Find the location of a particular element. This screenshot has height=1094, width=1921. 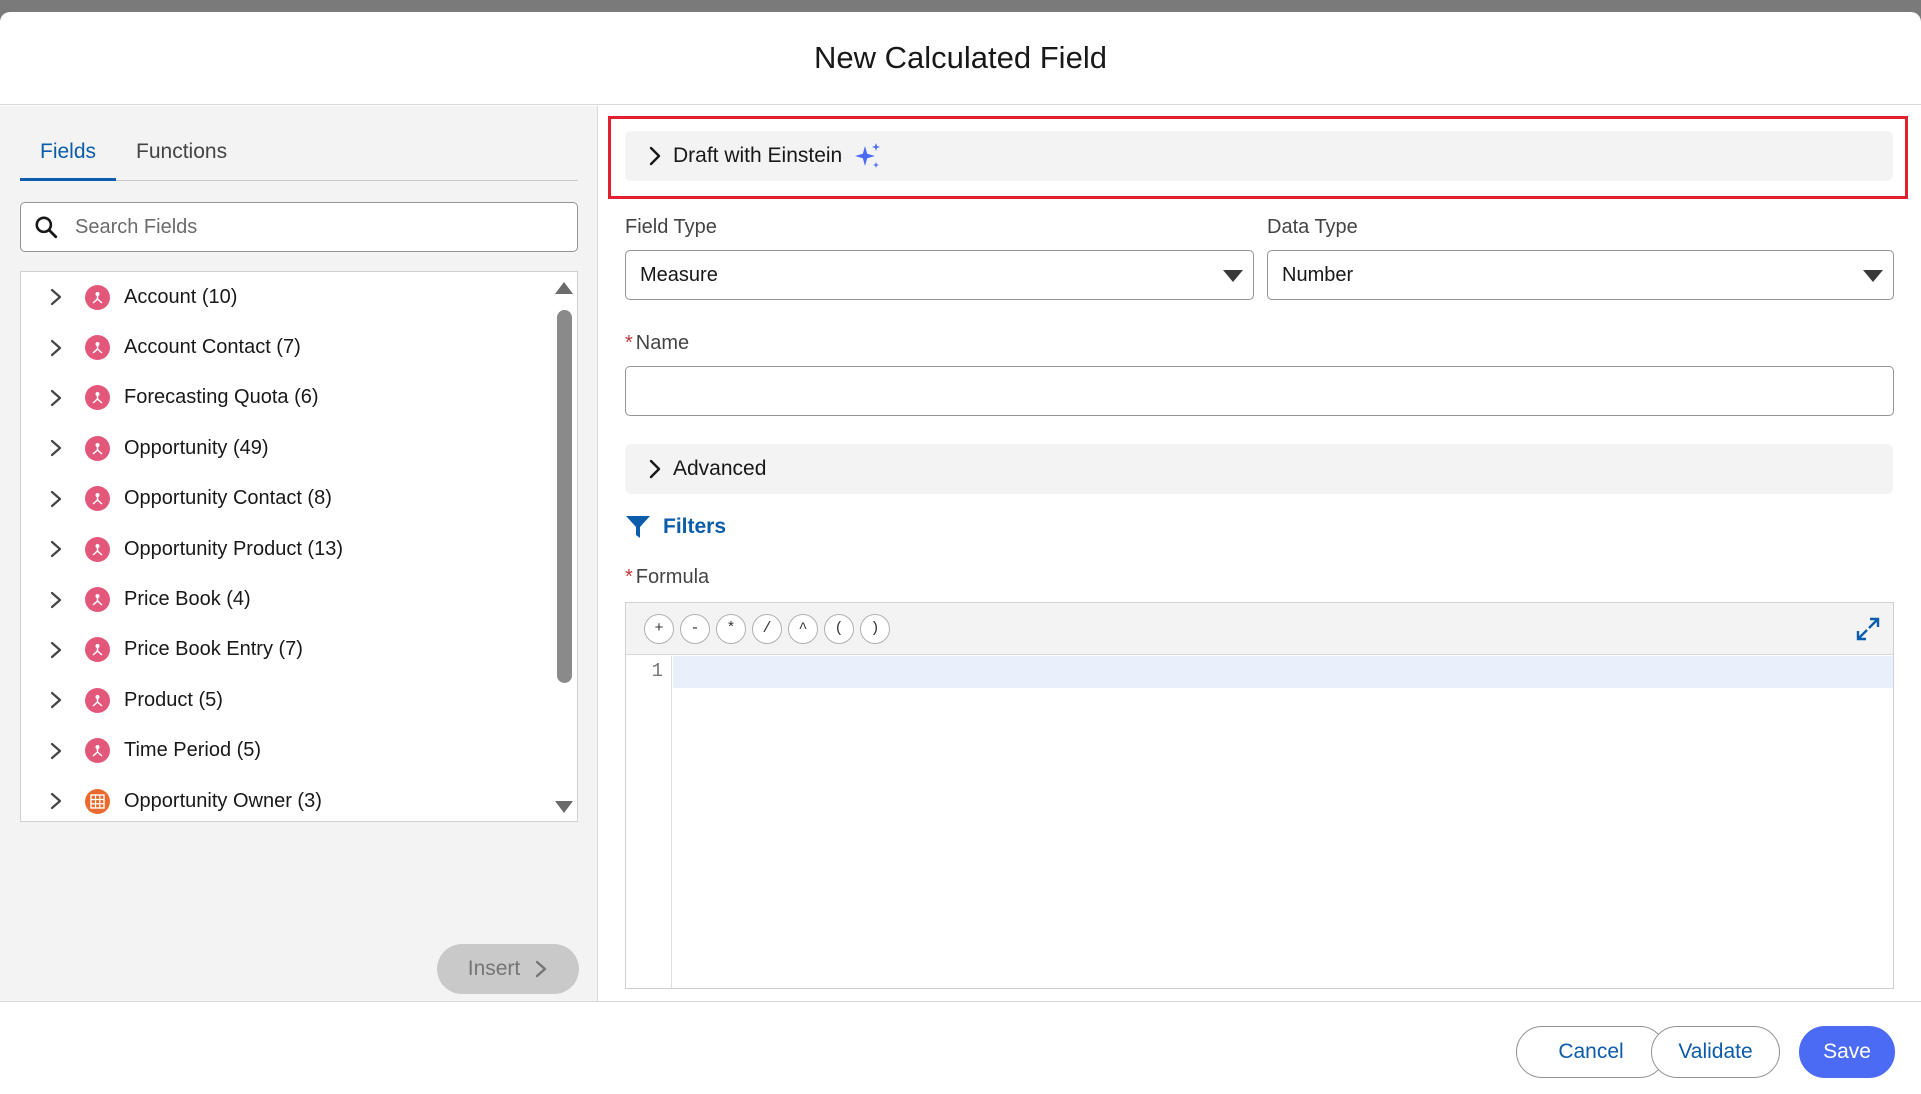

modal-footer: Cancel Validate Save is located at coordinates (960, 1047).